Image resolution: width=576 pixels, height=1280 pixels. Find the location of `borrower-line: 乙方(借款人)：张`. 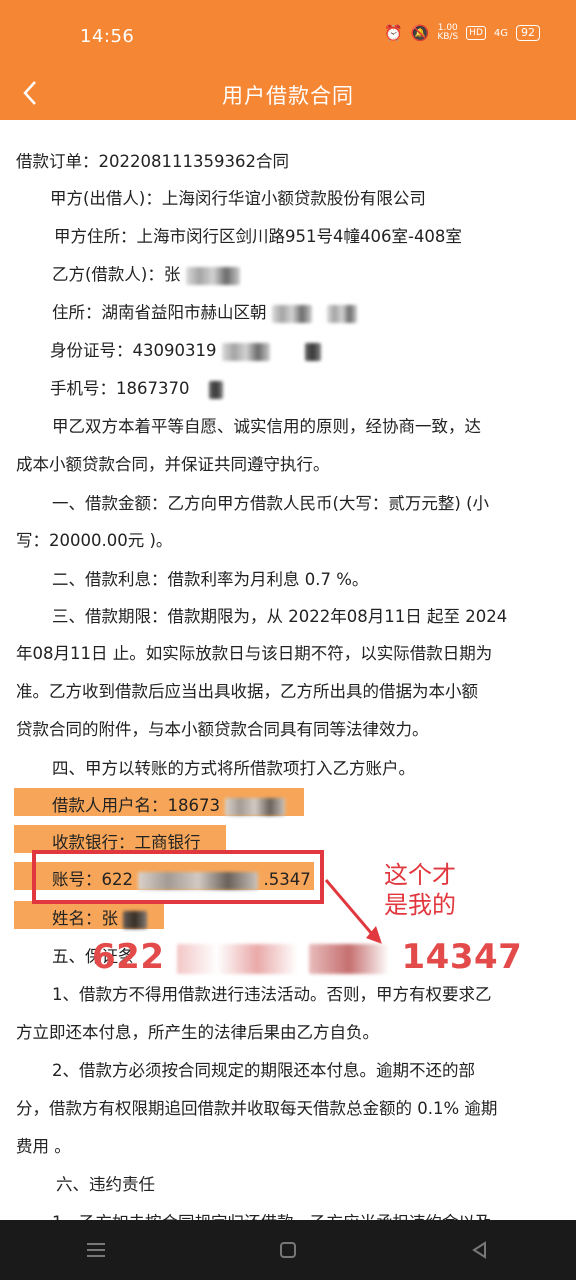

borrower-line: 乙方(借款人)：张 is located at coordinates (146, 273).